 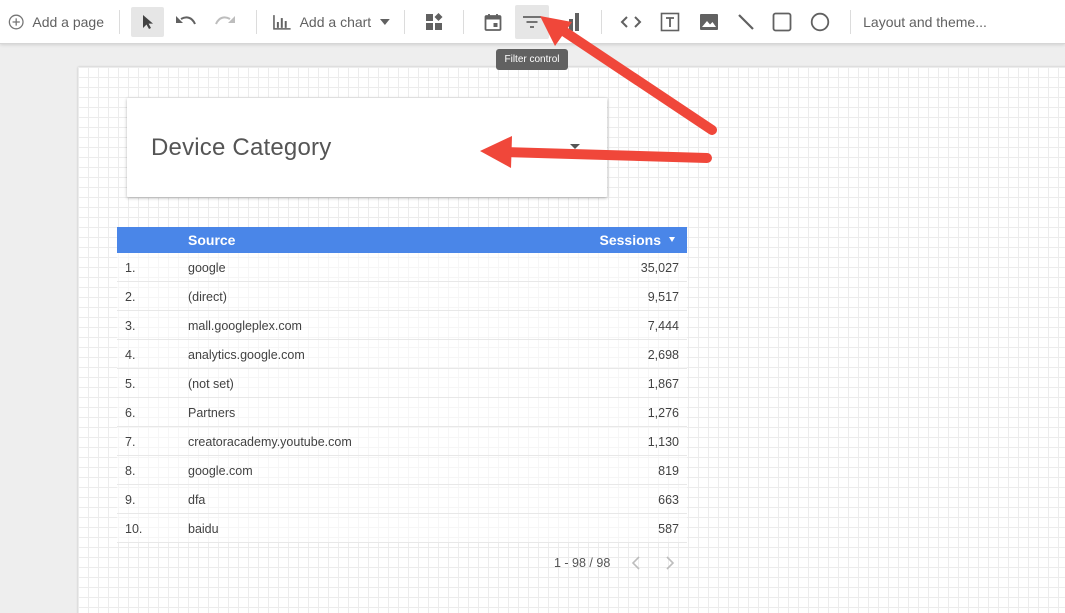 I want to click on filter-control-button, so click(x=532, y=22).